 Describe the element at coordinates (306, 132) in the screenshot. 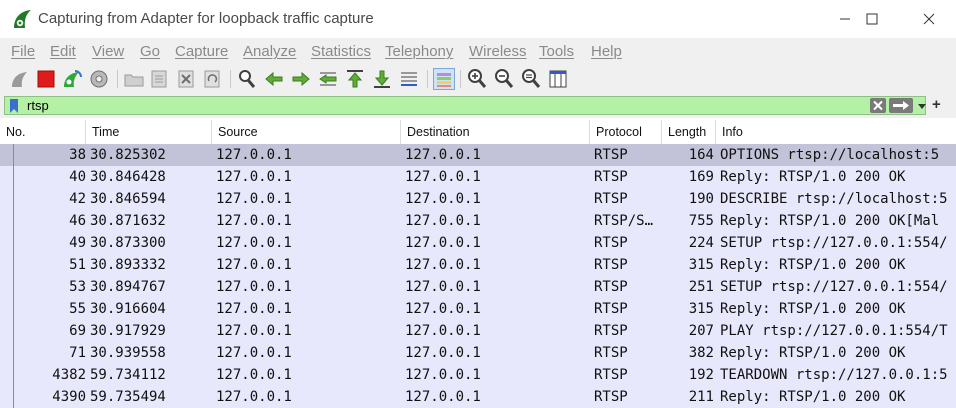

I see `column-source: Source` at that location.